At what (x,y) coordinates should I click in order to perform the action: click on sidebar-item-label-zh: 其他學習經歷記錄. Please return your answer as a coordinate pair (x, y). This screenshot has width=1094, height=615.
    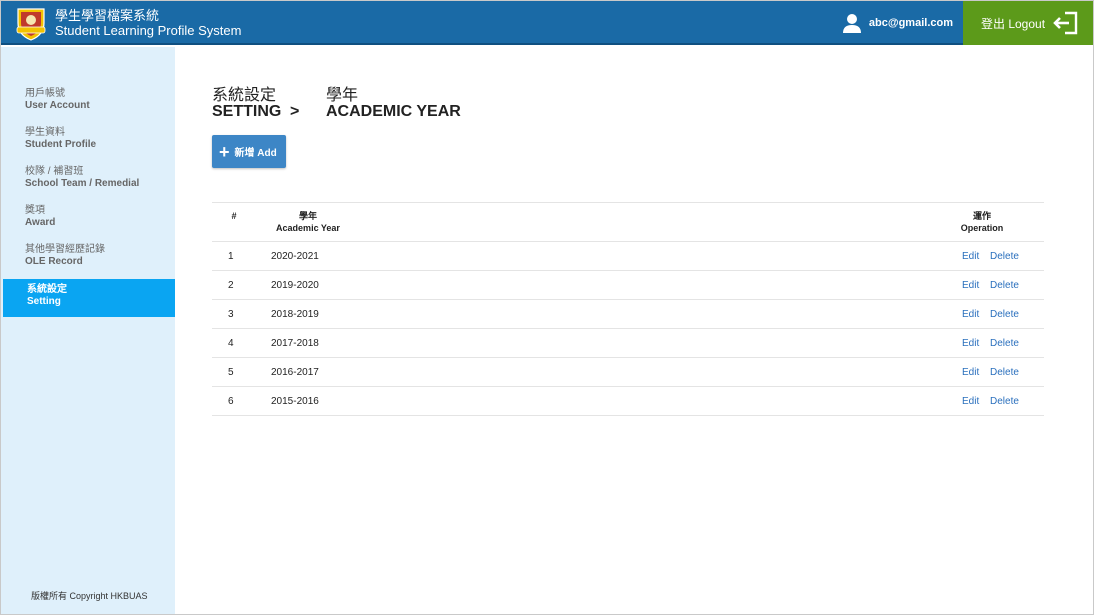
    Looking at the image, I should click on (65, 249).